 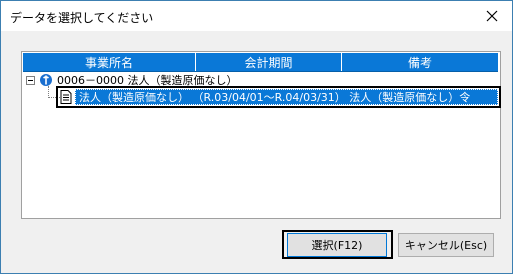 I want to click on company-node-icon, so click(x=46, y=80).